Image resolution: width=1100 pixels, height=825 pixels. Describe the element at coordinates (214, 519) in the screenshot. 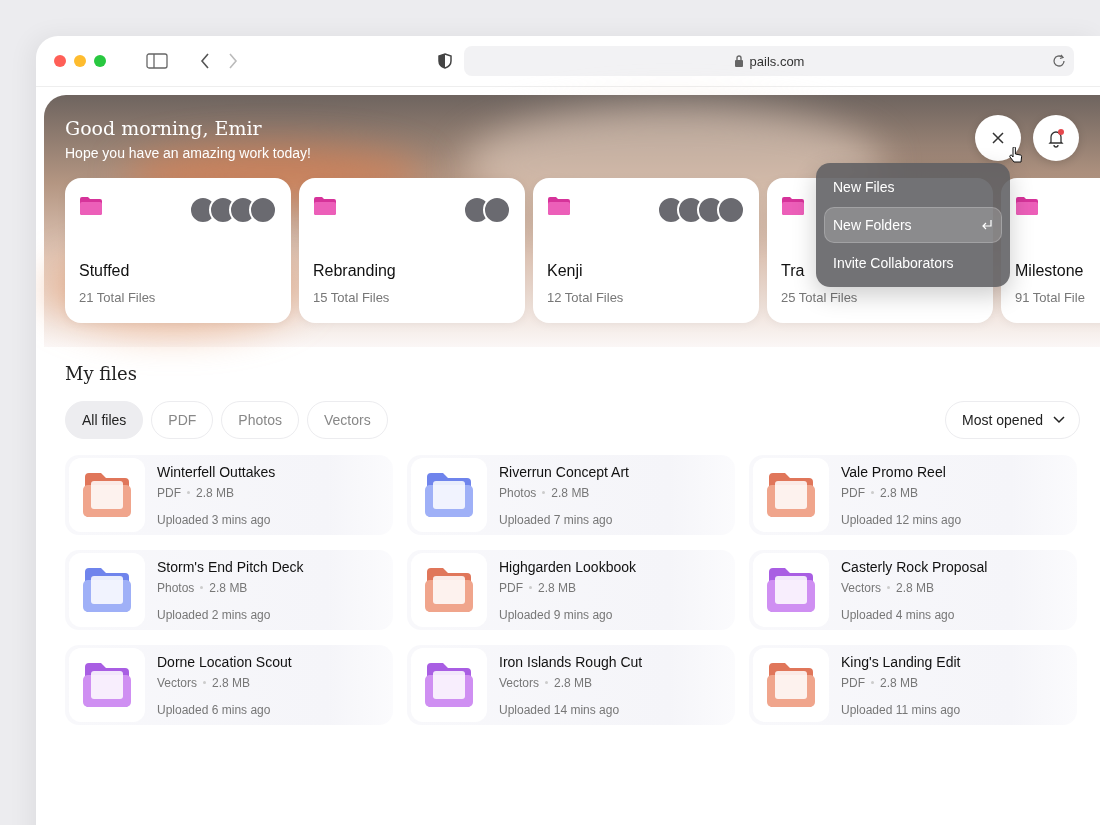

I see `upload-time: Uploaded 3 mins ago` at that location.